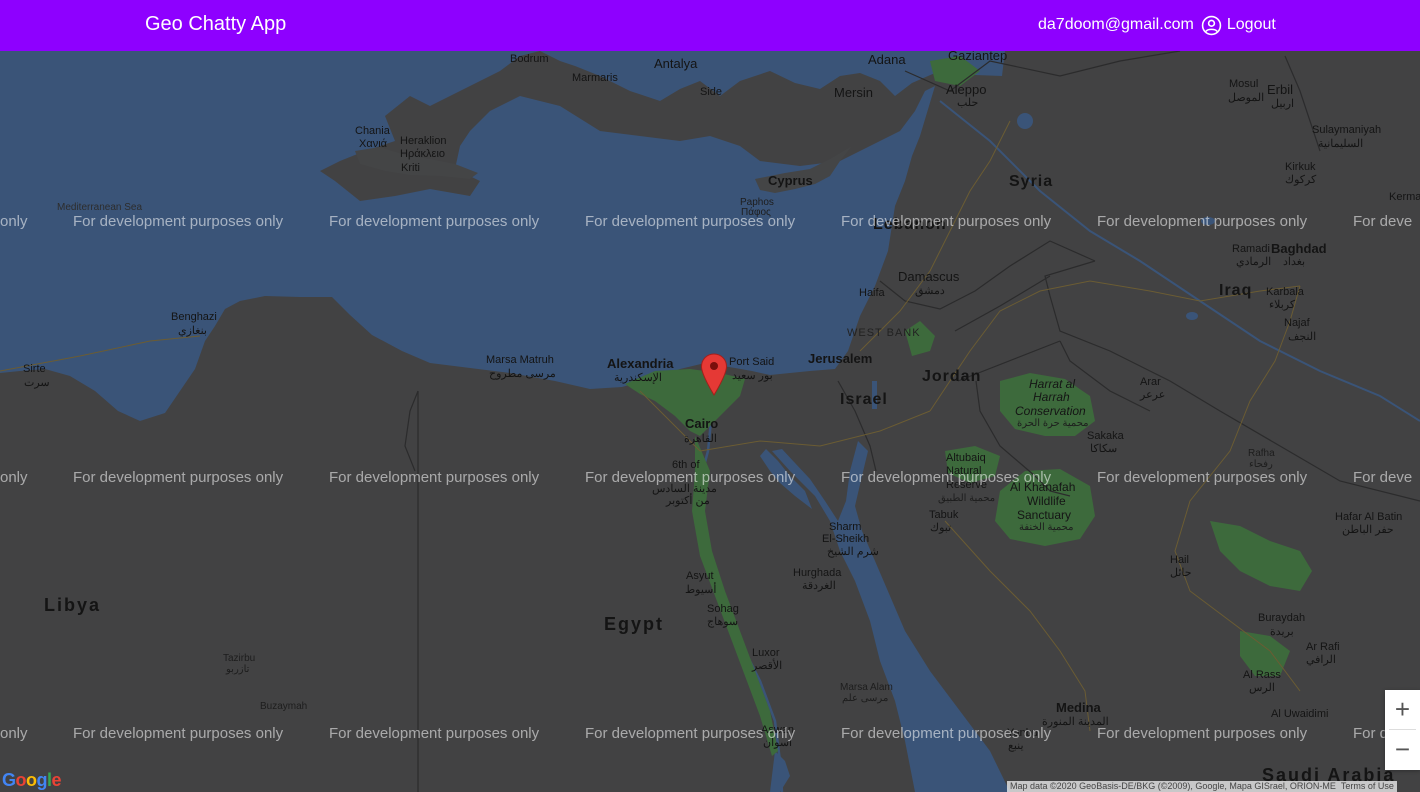  Describe the element at coordinates (238, 669) in the screenshot. I see `city-label: تازربو` at that location.